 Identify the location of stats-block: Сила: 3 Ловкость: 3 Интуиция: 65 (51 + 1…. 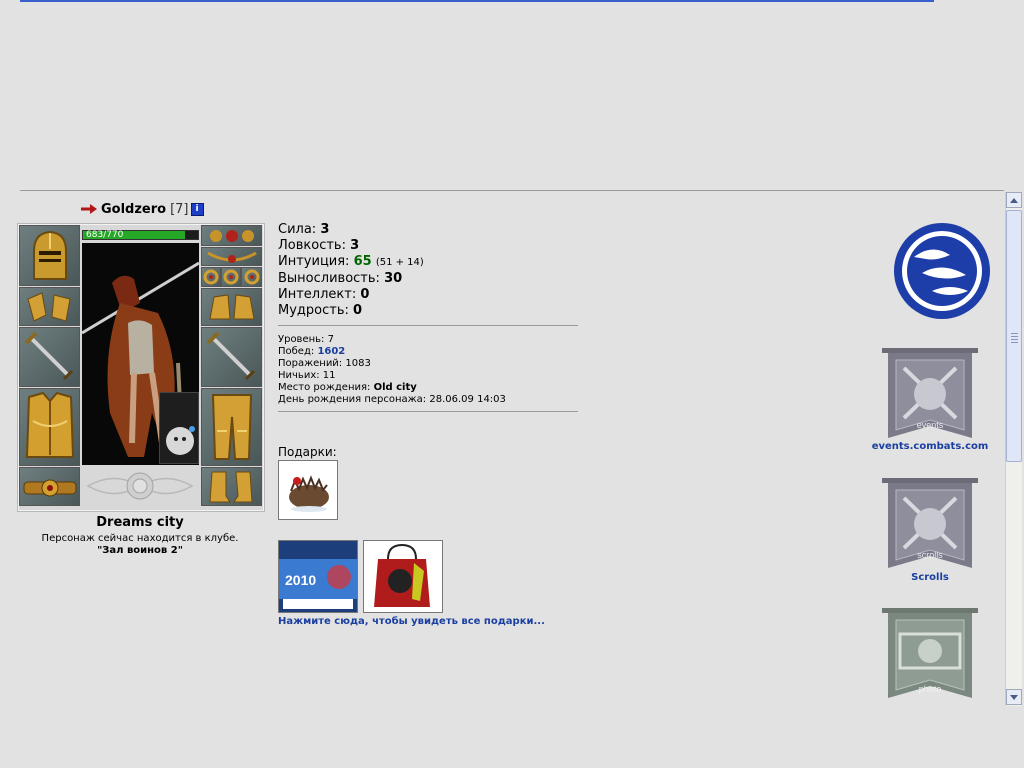
(351, 270).